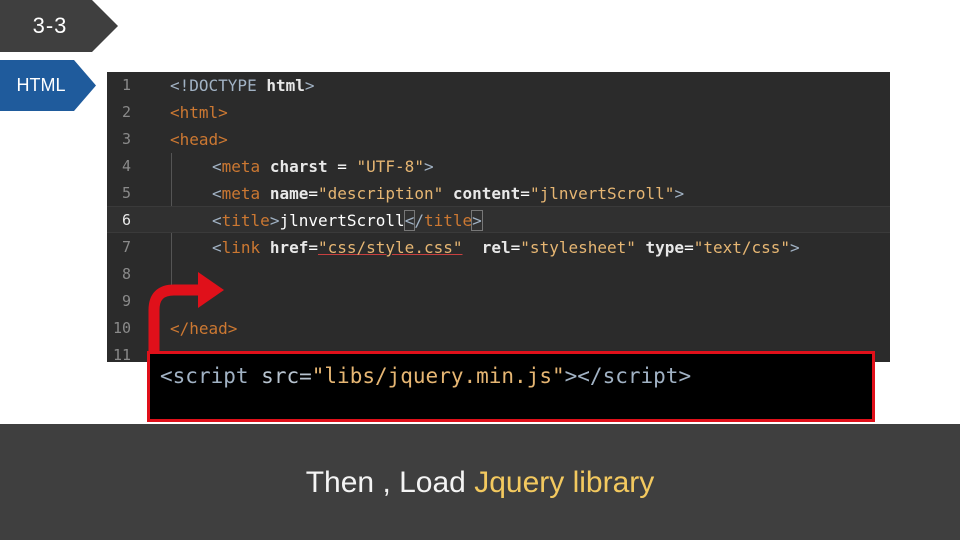 Image resolution: width=960 pixels, height=540 pixels. Describe the element at coordinates (280, 376) in the screenshot. I see `attr-token: src` at that location.